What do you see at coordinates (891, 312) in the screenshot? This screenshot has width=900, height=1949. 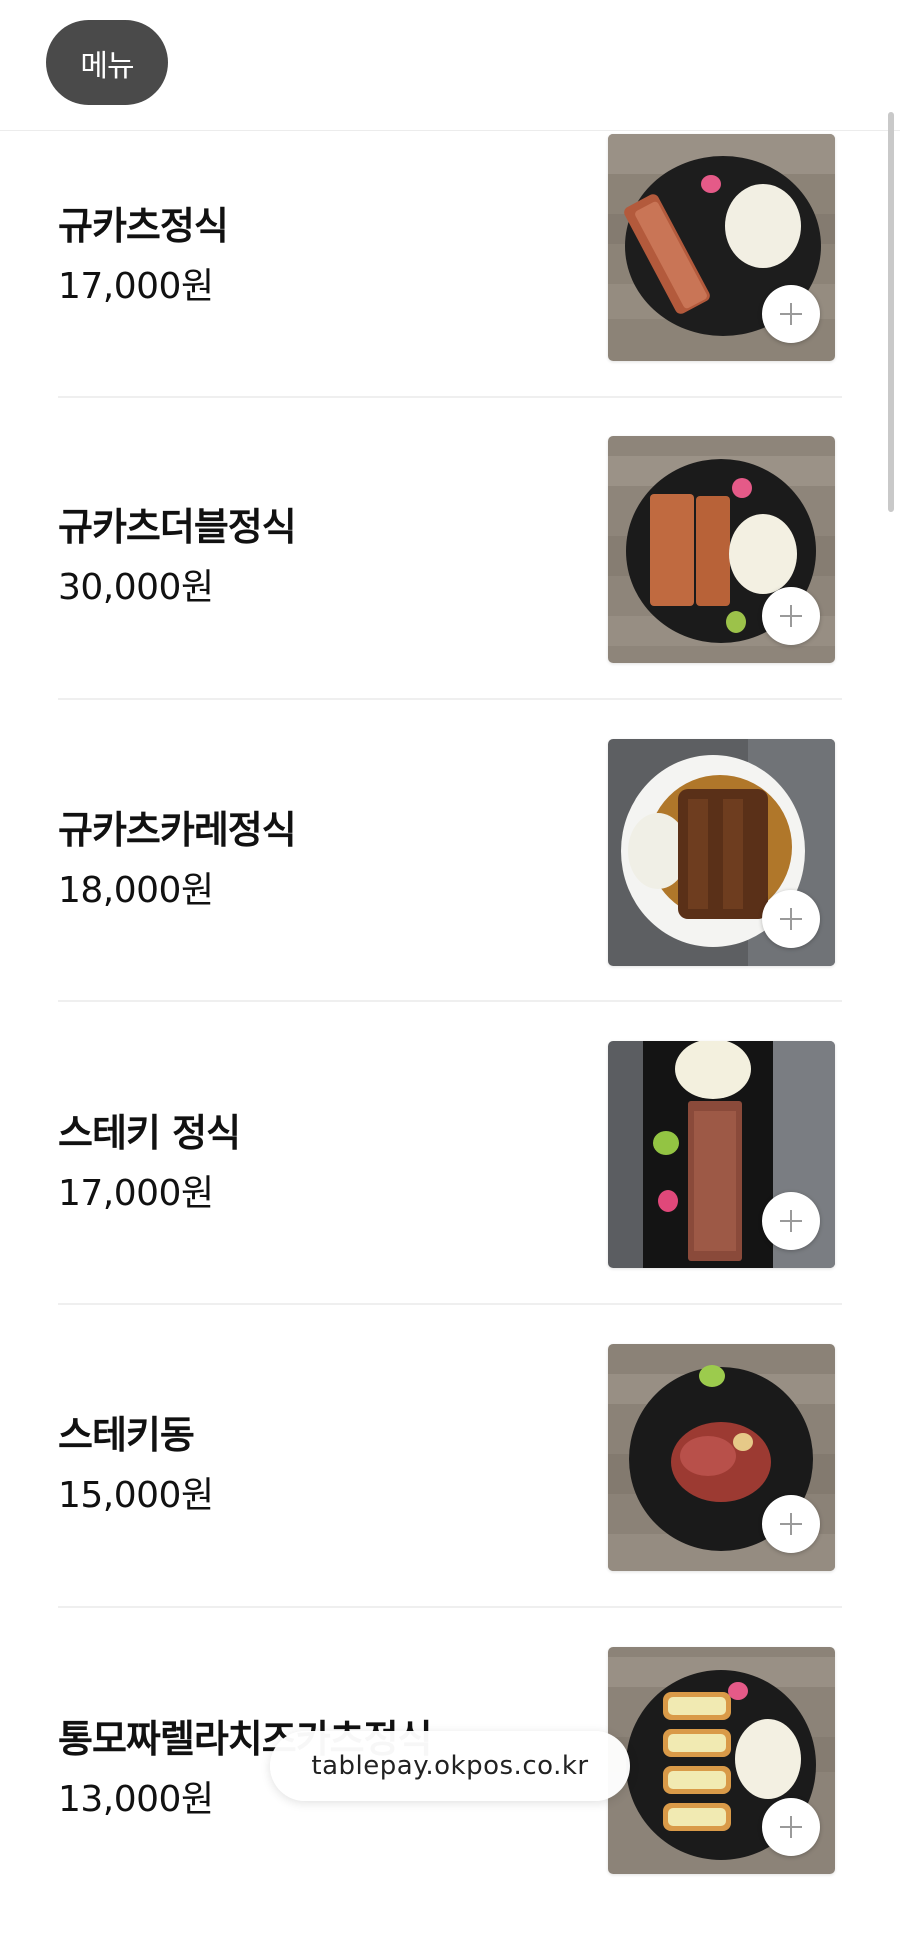 I see `scrollbar` at bounding box center [891, 312].